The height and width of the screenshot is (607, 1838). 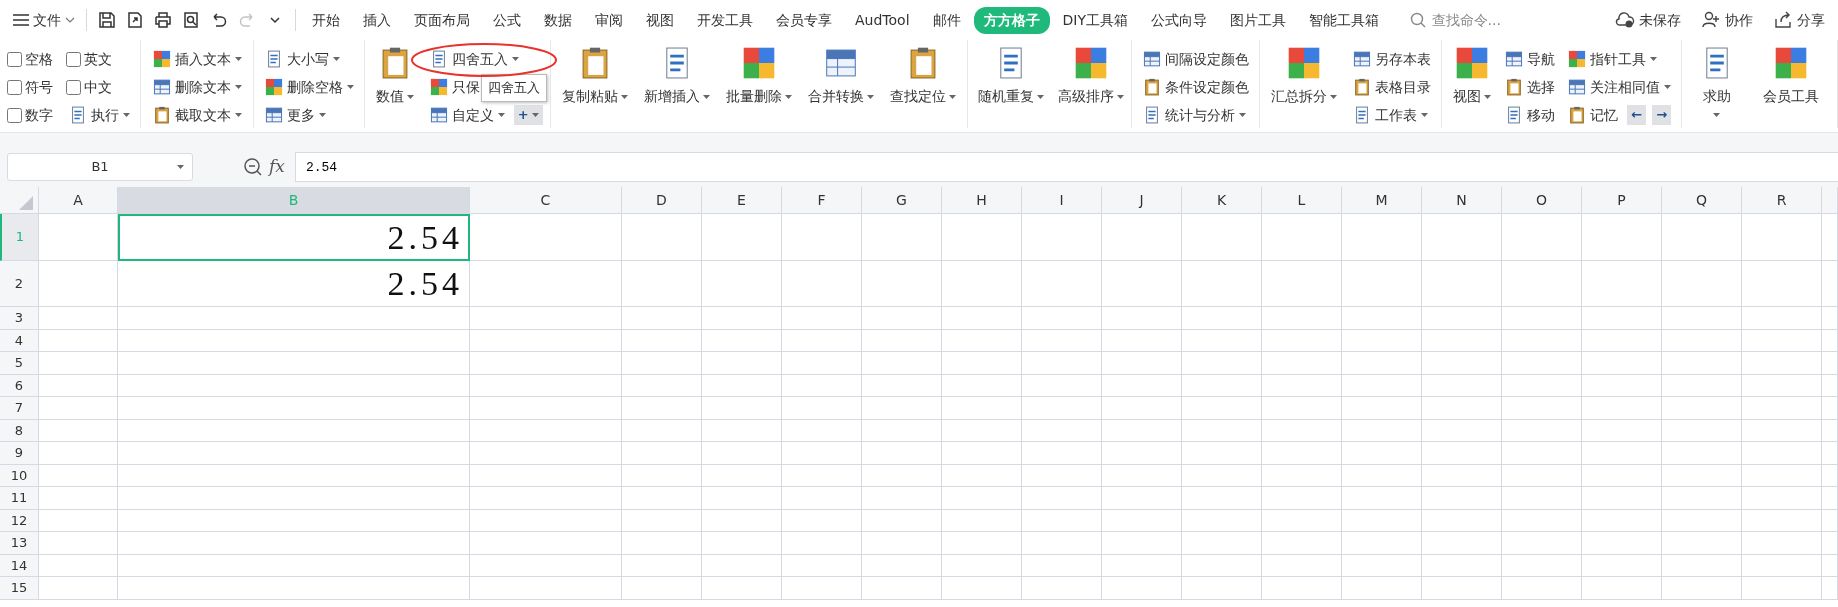 What do you see at coordinates (19, 408) in the screenshot?
I see `row-header: 7` at bounding box center [19, 408].